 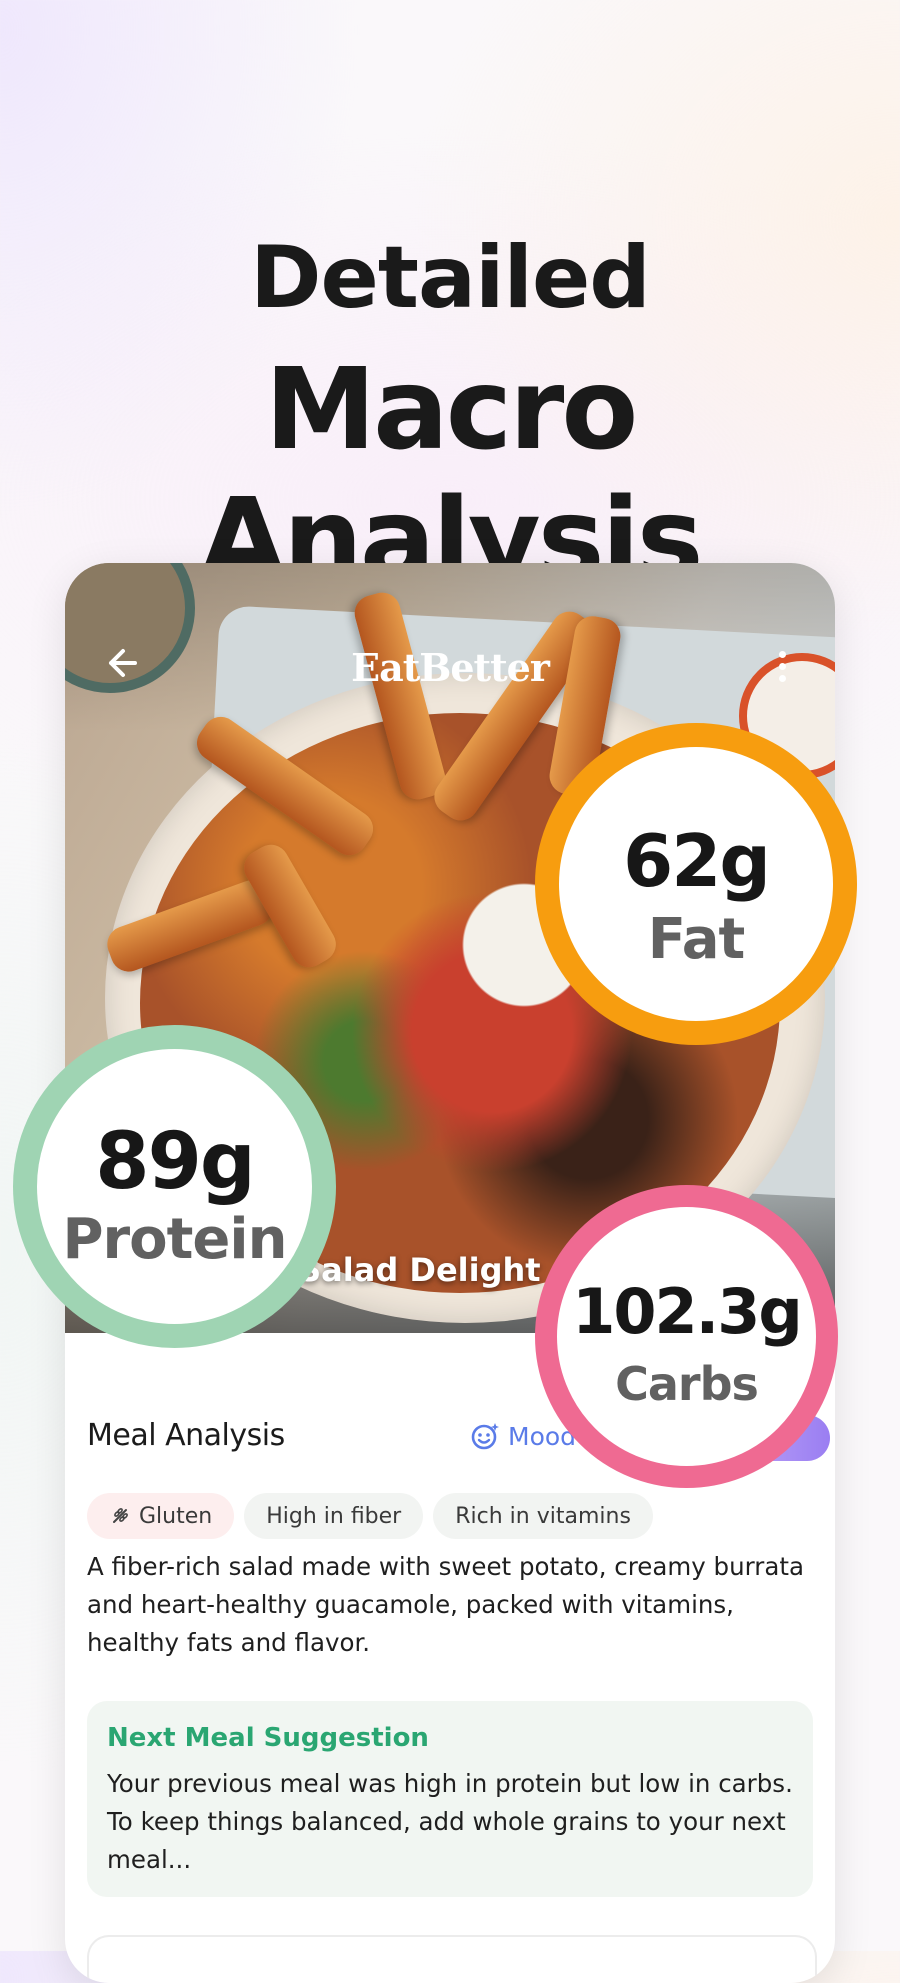 I want to click on tag-label: Rich in vitamins, so click(x=543, y=1516).